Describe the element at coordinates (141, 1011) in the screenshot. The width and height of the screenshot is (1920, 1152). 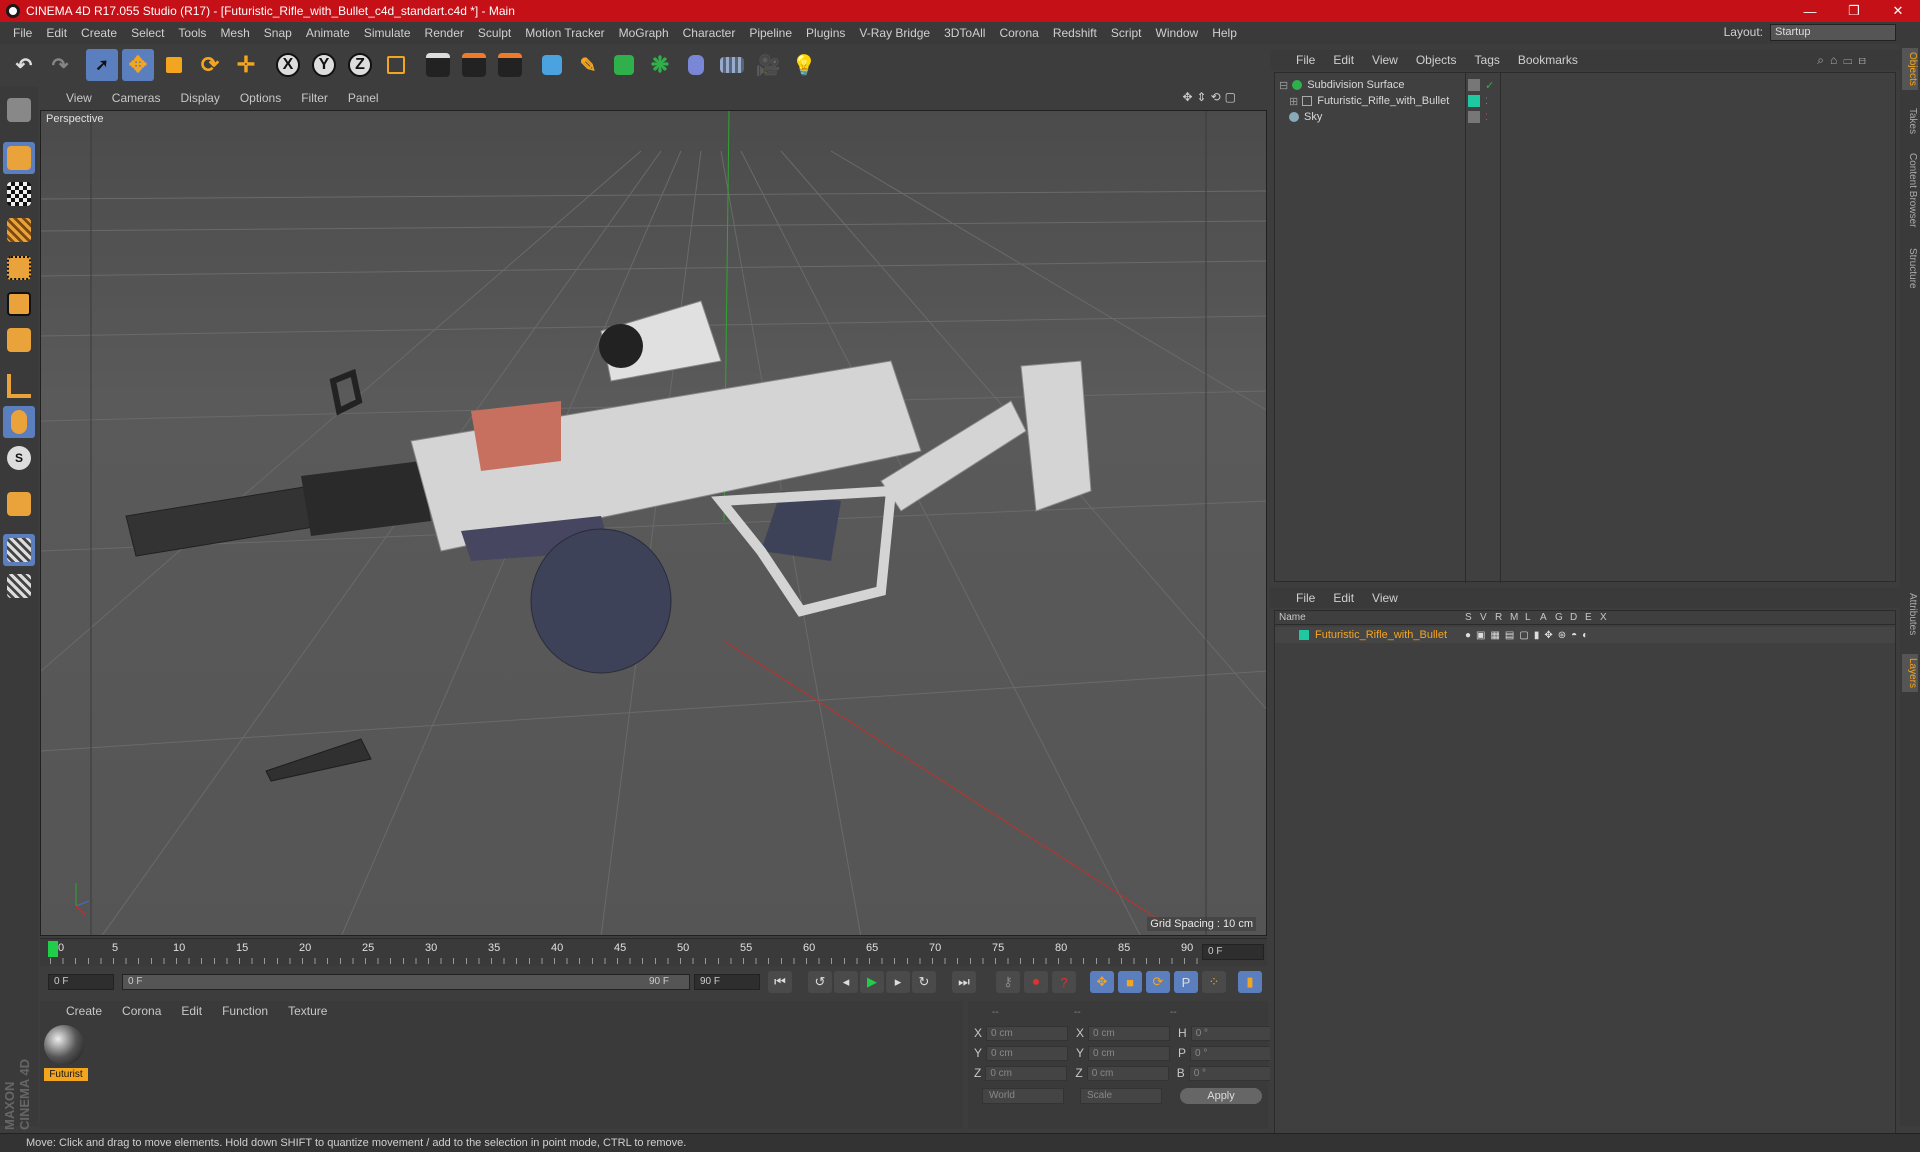
I see `material-menu-corona: Corona` at that location.